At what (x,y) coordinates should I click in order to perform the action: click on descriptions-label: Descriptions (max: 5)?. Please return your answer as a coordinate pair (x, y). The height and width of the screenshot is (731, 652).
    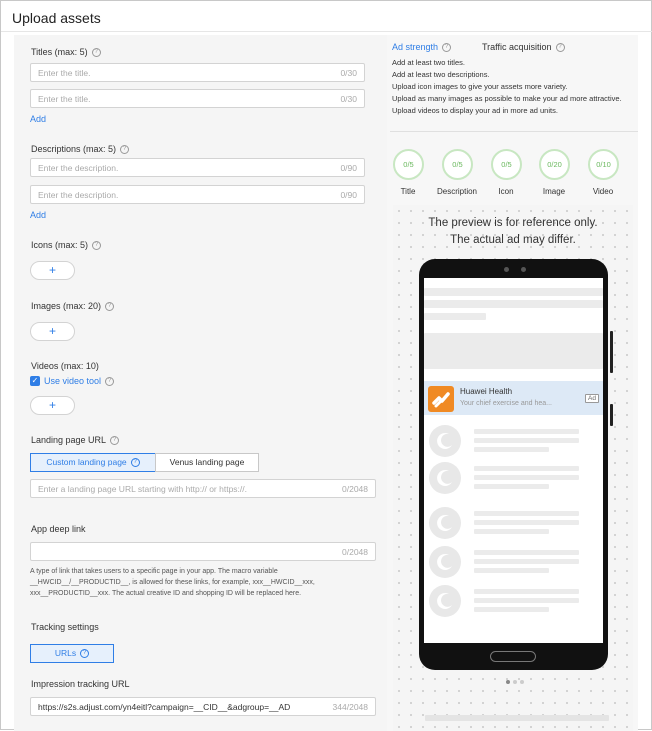
    Looking at the image, I should click on (80, 149).